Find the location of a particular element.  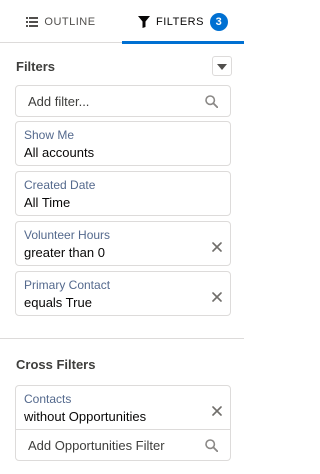

filter-value: greater than 0 is located at coordinates (64, 252).